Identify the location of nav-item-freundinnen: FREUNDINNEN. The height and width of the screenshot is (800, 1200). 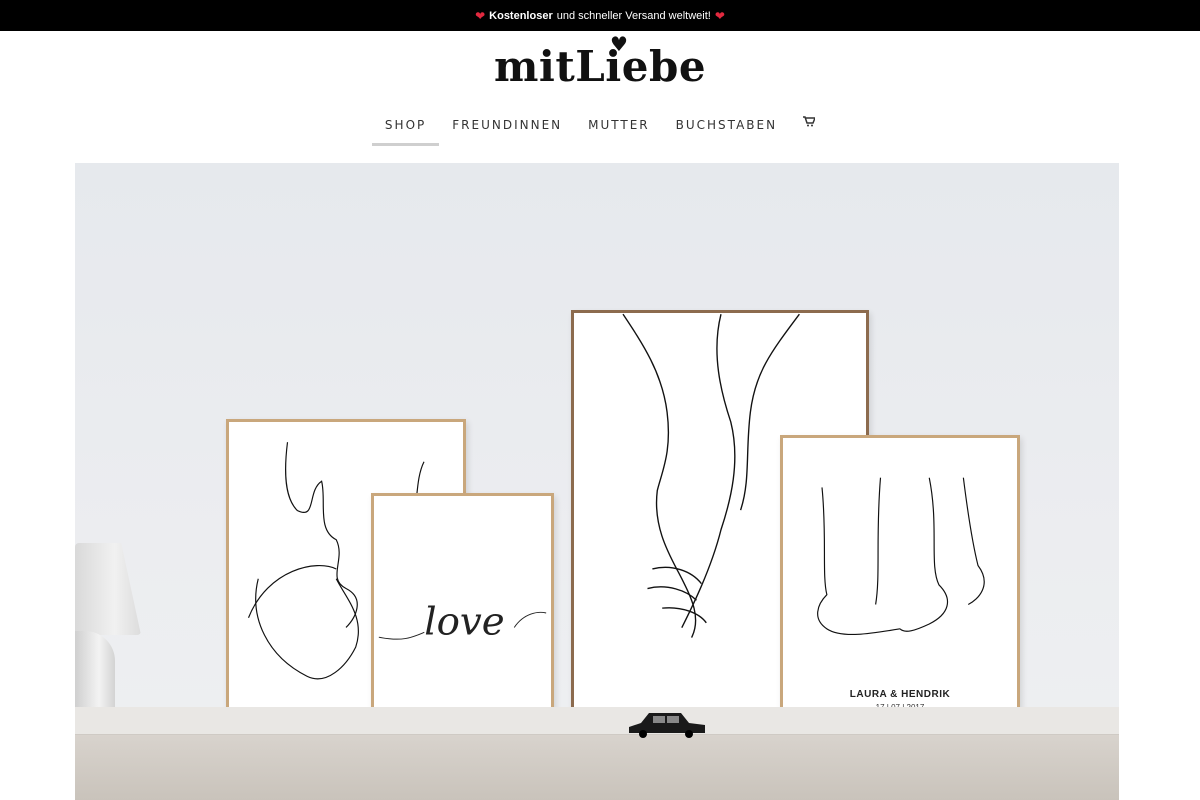
(507, 129).